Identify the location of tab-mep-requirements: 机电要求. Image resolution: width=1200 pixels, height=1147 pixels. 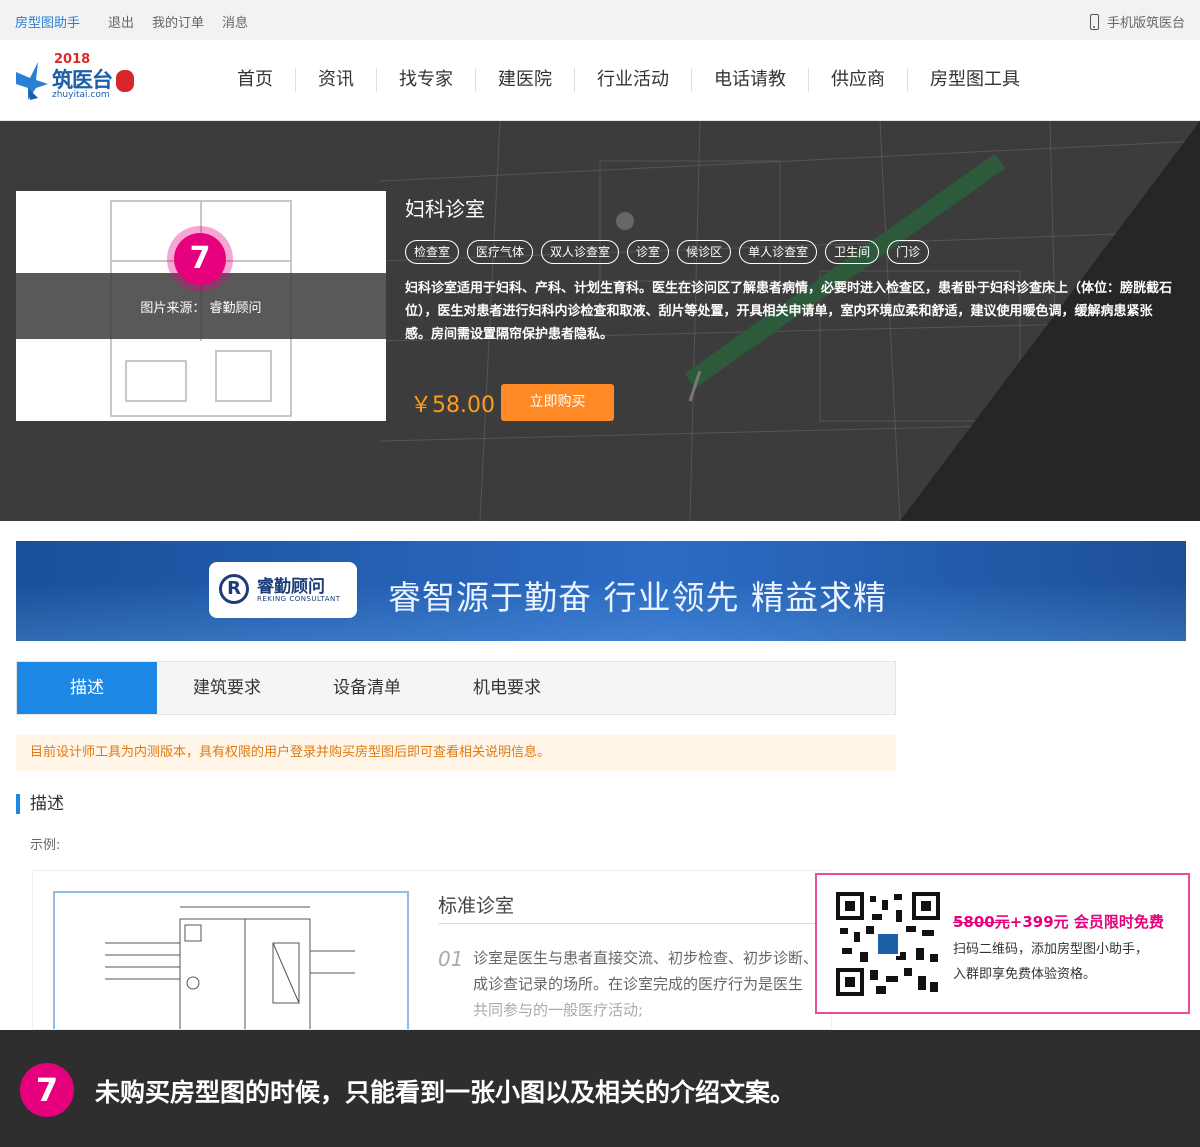
(507, 688).